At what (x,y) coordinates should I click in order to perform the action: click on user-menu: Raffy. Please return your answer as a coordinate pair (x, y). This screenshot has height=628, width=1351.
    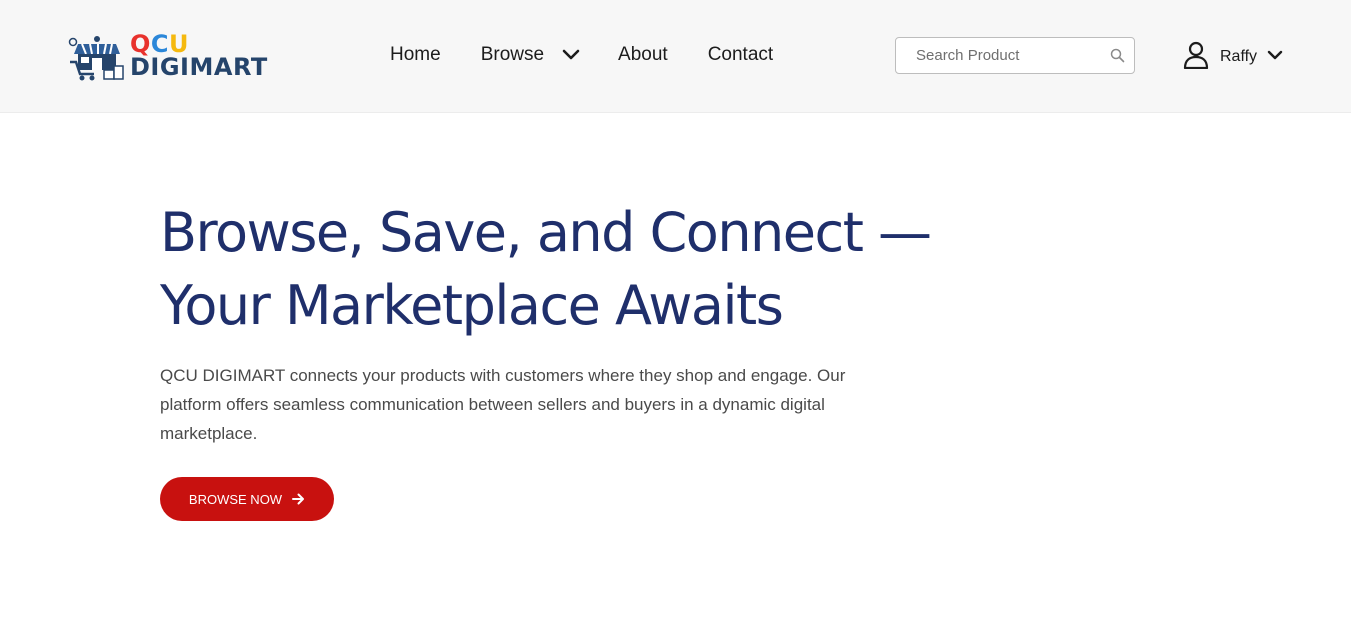
    Looking at the image, I should click on (1233, 55).